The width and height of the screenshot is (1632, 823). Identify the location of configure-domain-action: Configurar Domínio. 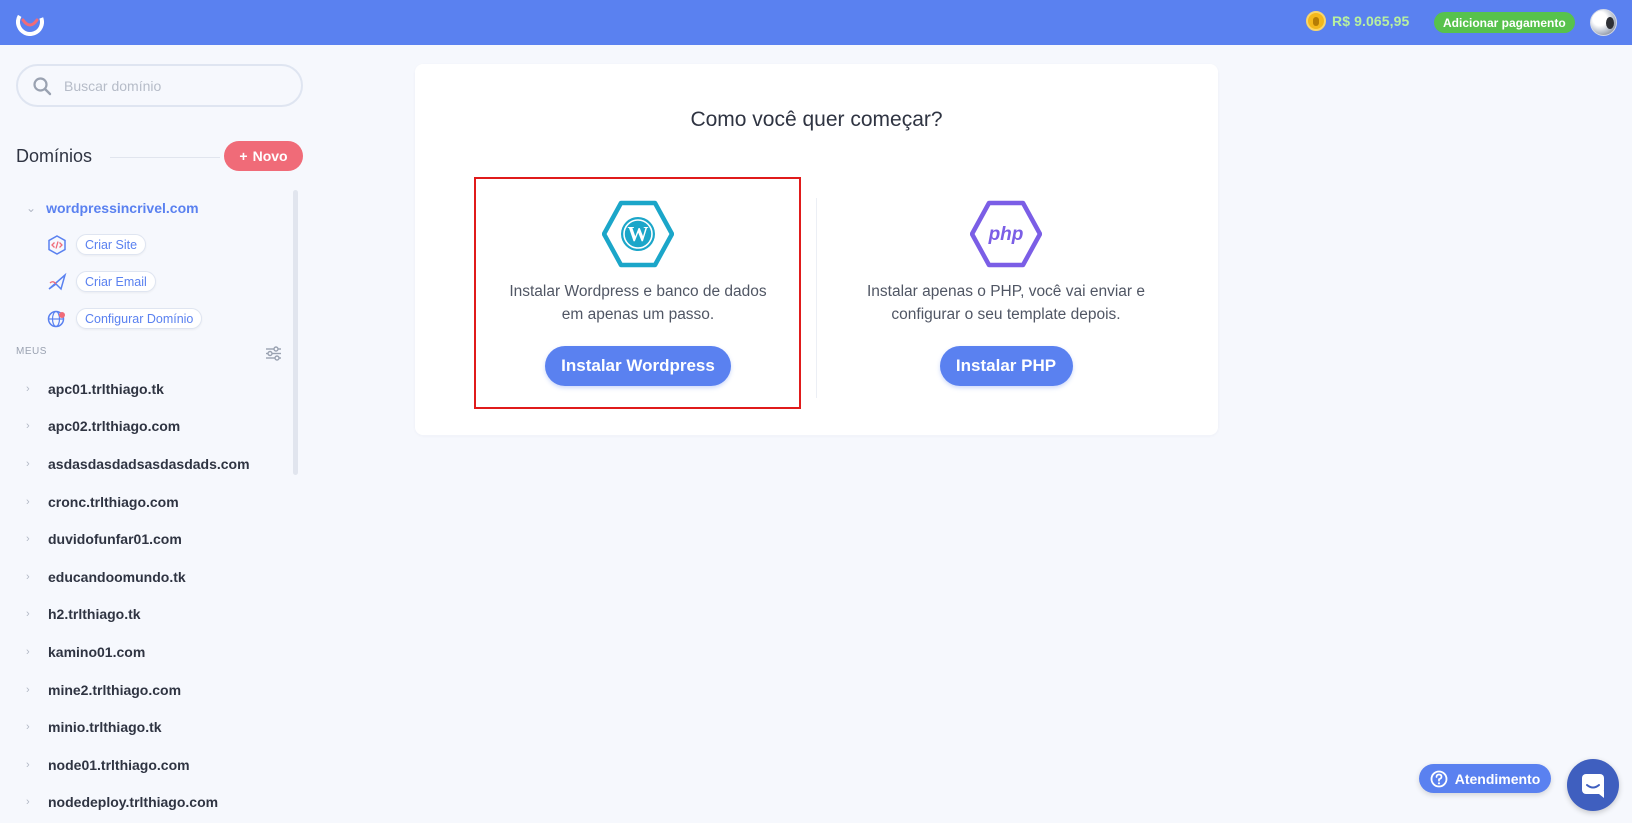
(125, 318).